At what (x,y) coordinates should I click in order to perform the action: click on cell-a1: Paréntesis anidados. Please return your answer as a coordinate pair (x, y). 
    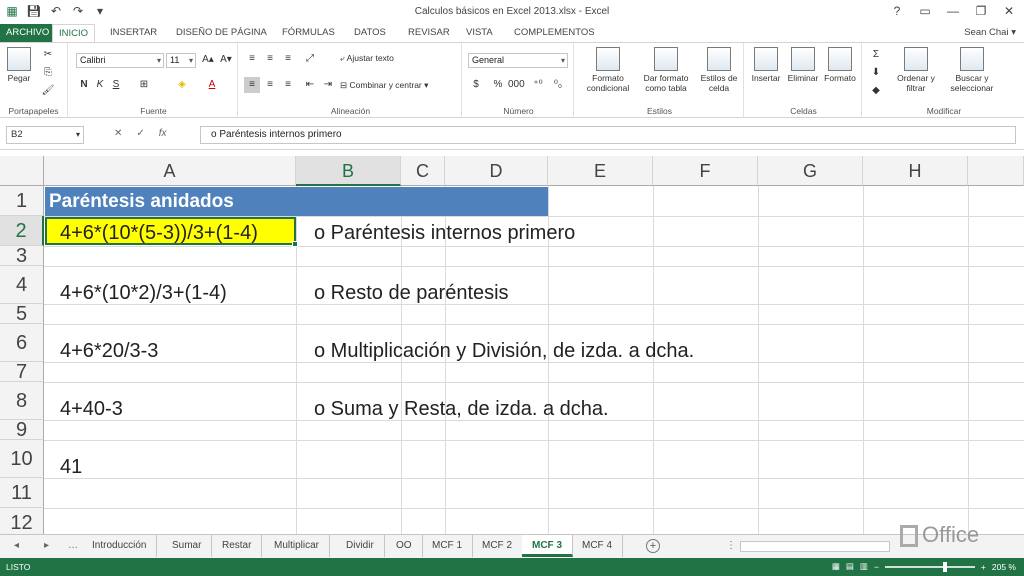
    Looking at the image, I should click on (296, 201).